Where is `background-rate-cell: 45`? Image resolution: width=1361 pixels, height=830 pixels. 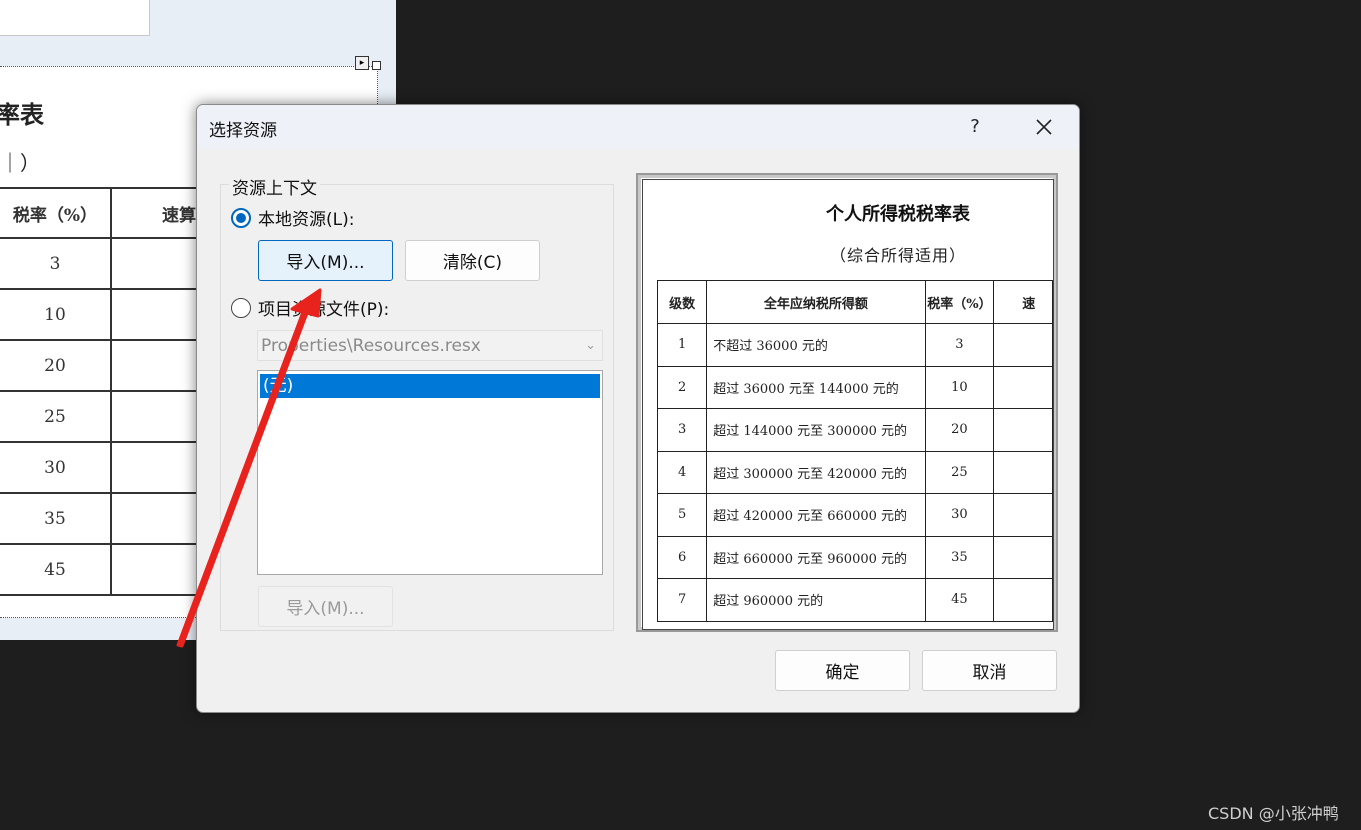
background-rate-cell: 45 is located at coordinates (56, 569).